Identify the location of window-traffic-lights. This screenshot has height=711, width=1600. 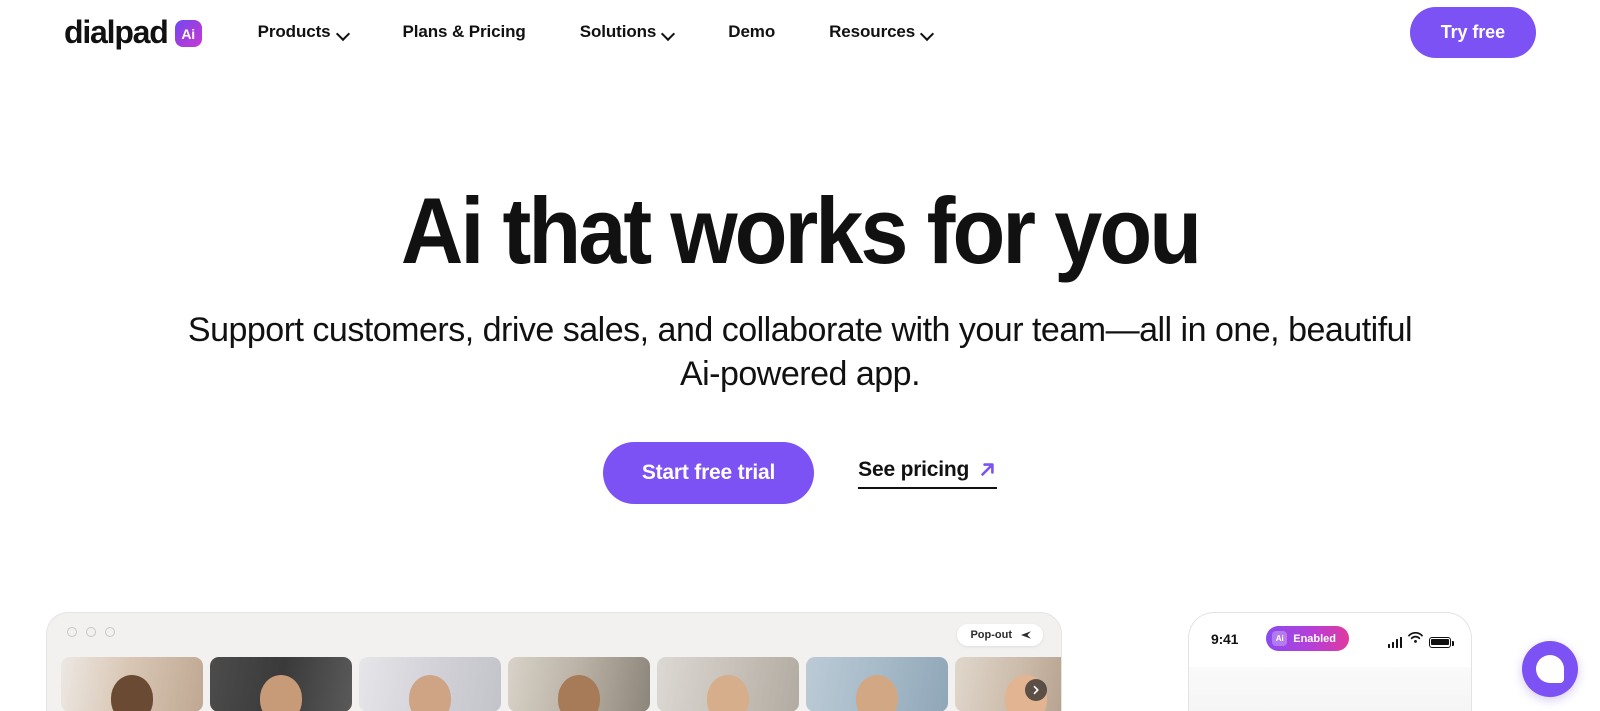
(91, 632).